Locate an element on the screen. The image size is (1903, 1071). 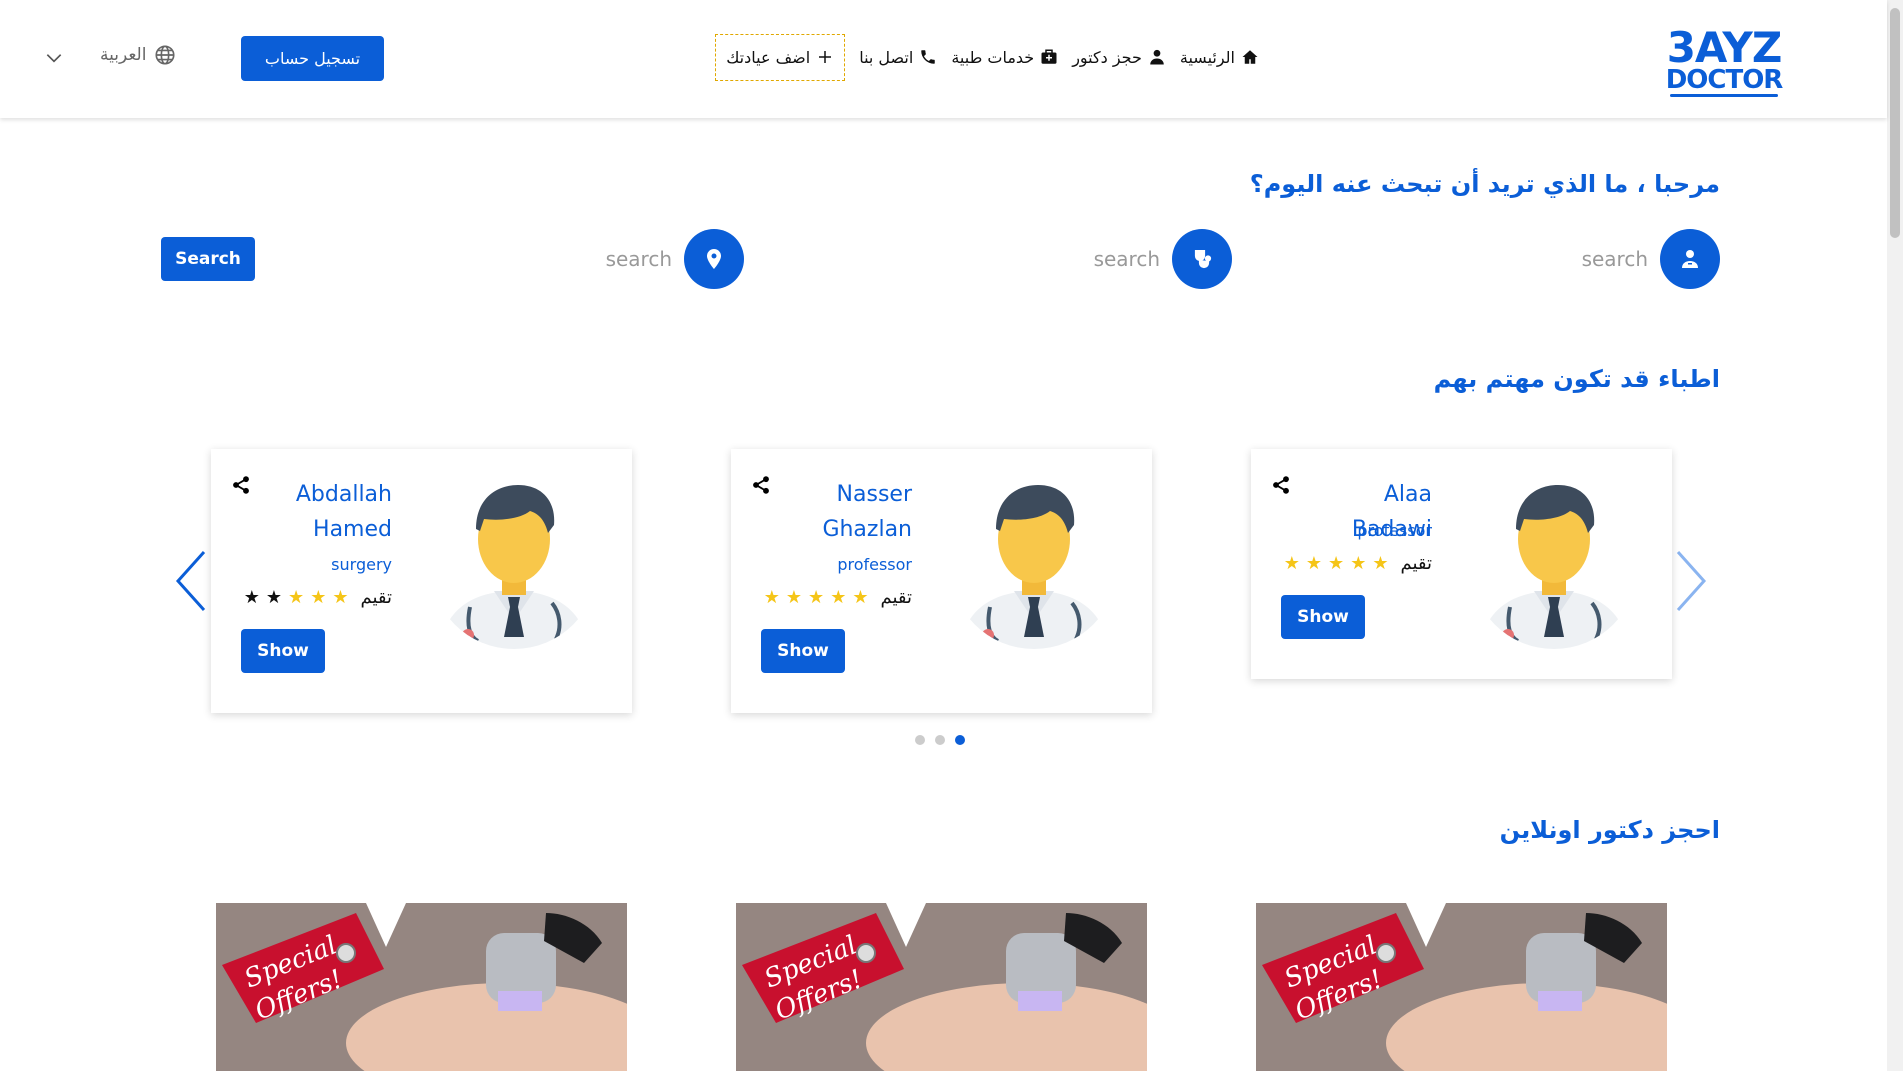
location-pin-icon is located at coordinates (714, 259).